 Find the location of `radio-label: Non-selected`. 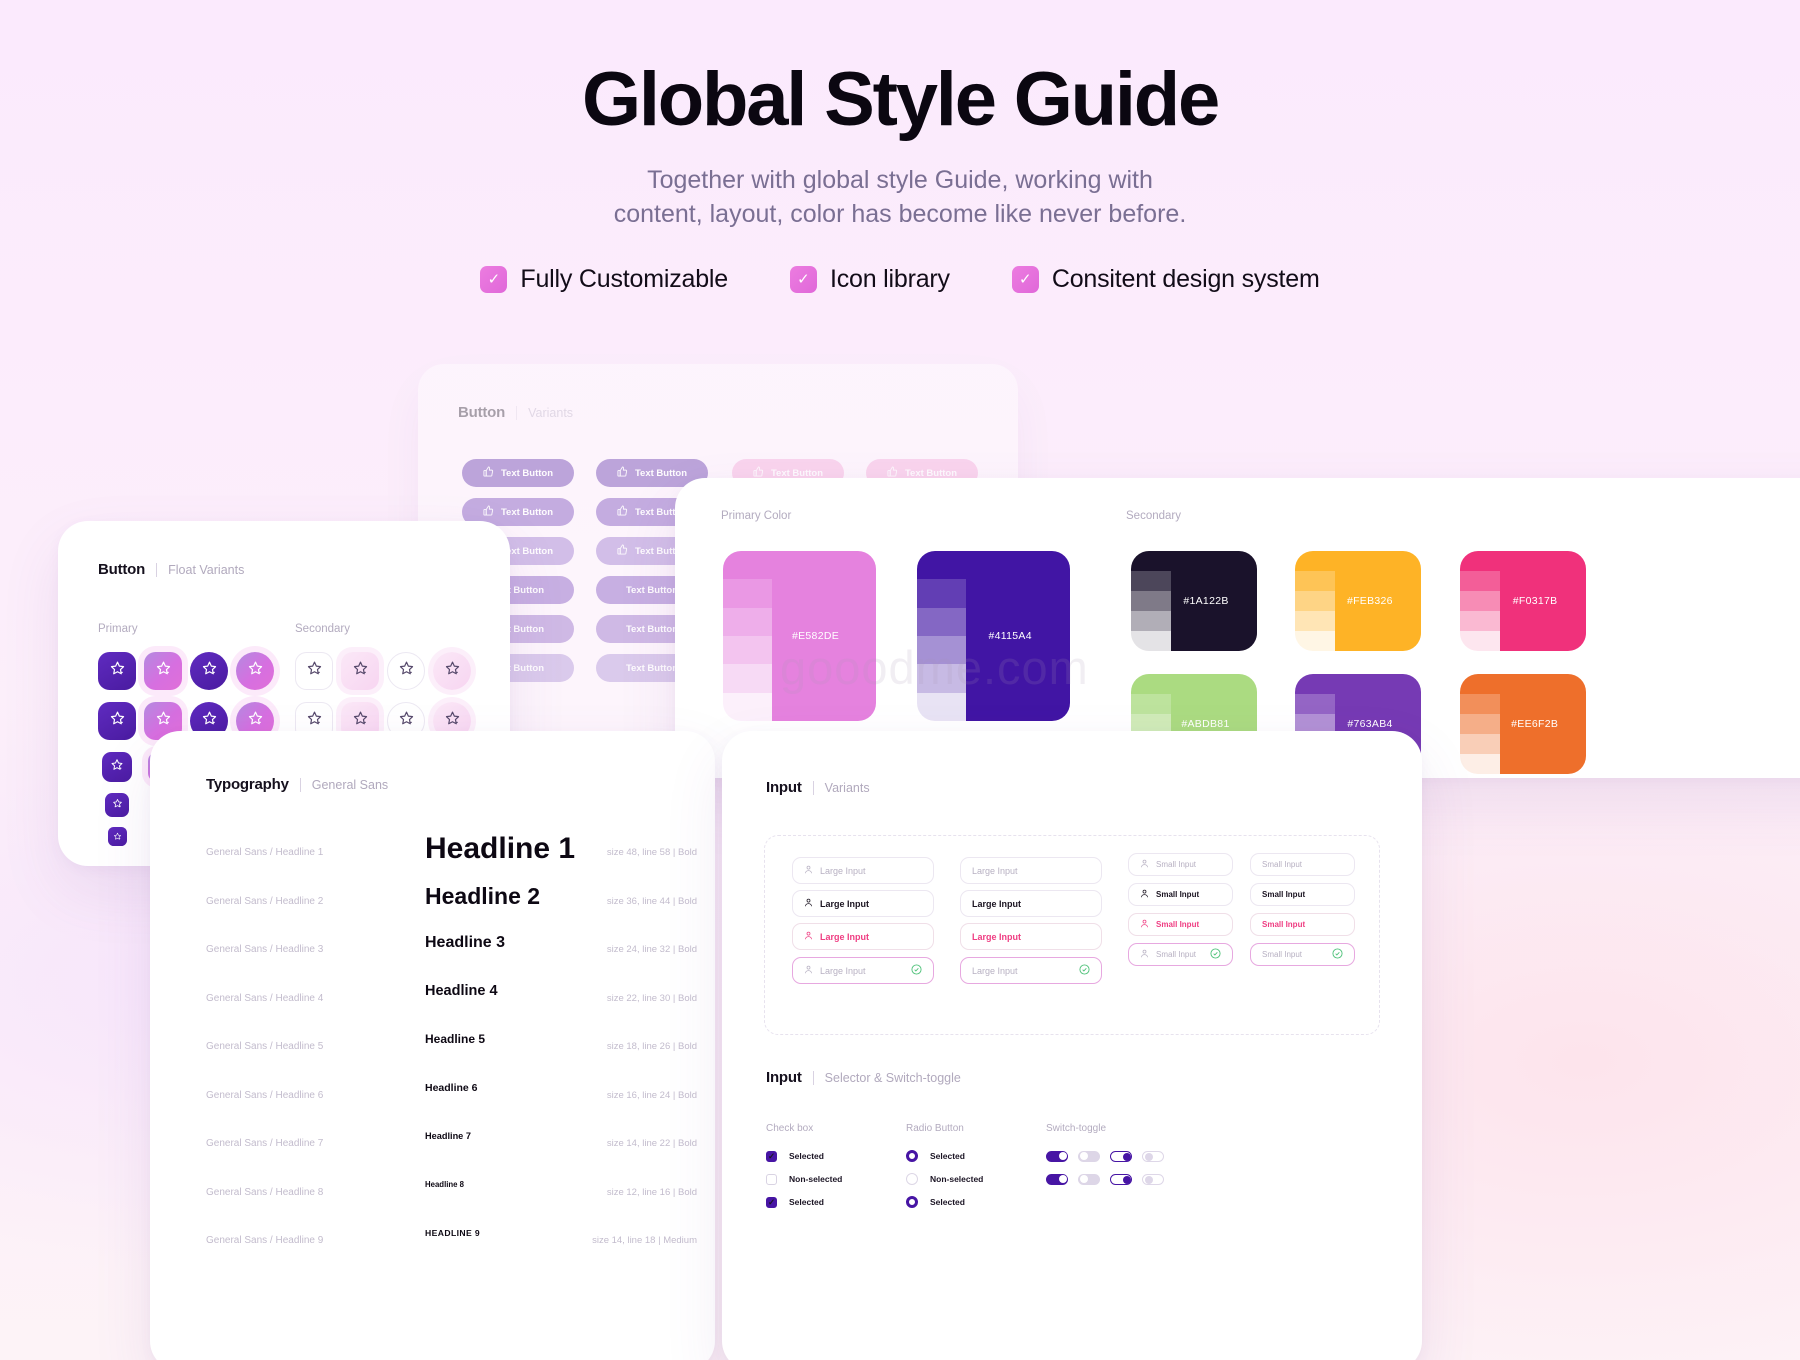

radio-label: Non-selected is located at coordinates (957, 1179).